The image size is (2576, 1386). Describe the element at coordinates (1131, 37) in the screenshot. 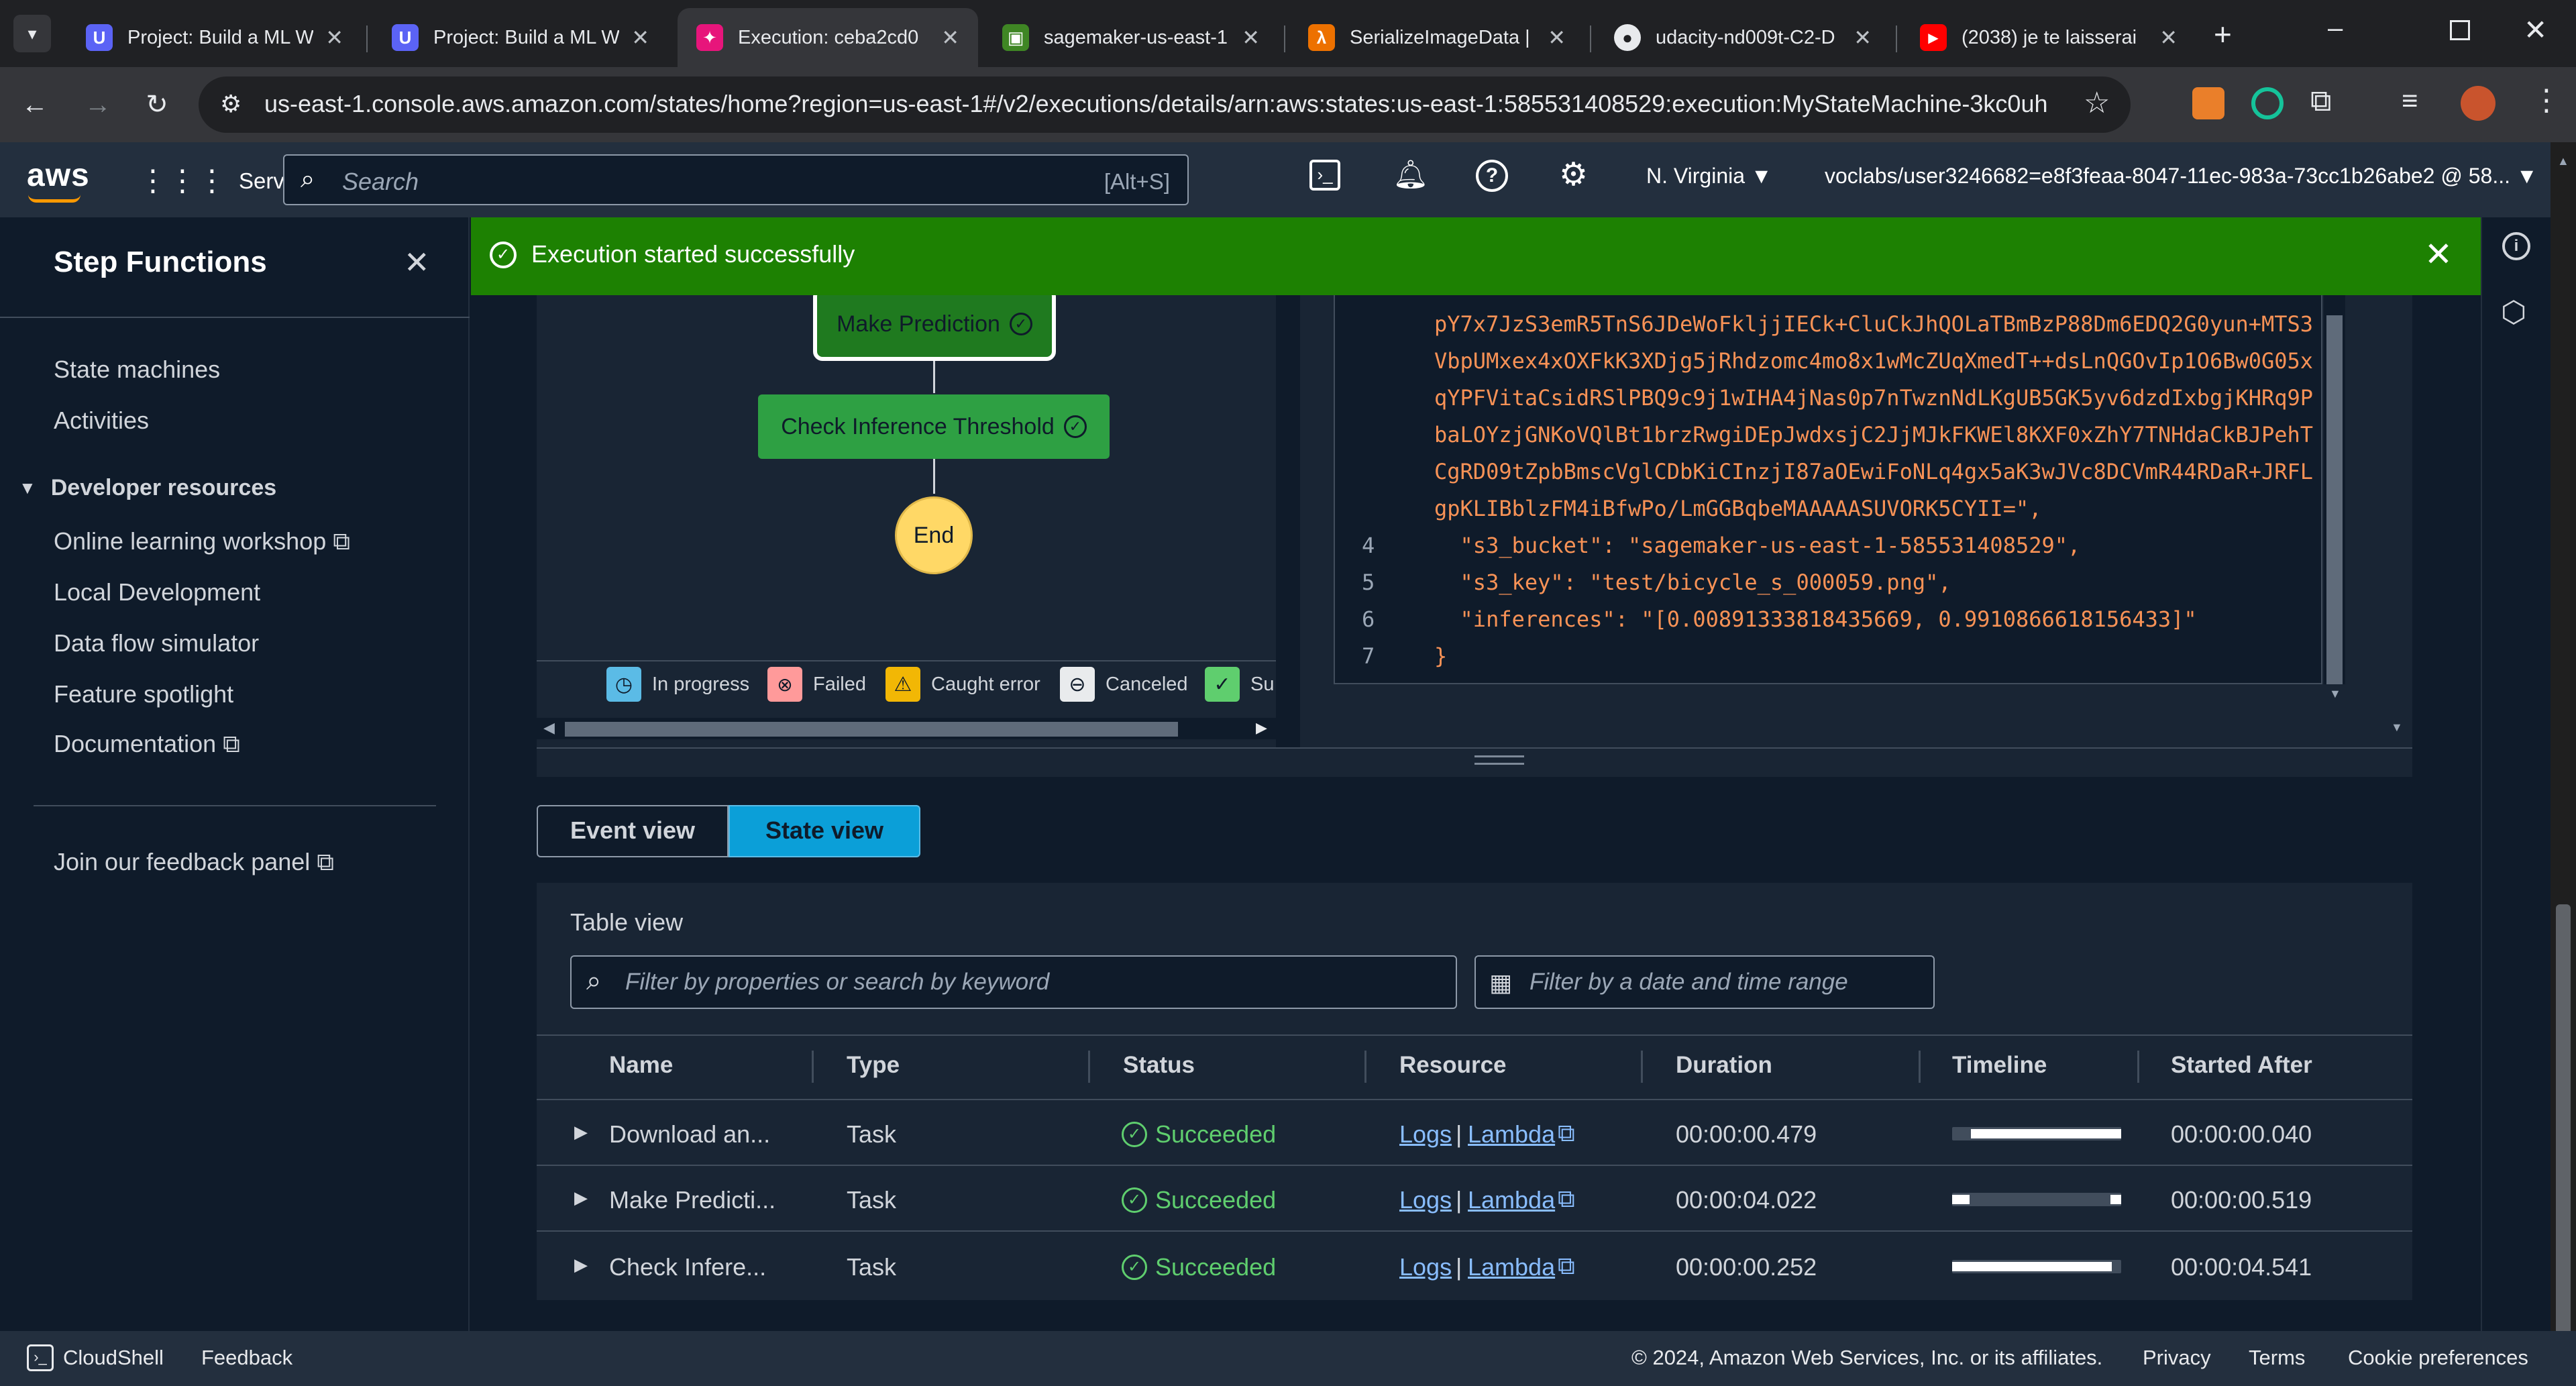

I see `browser-tab: ▣ sagemaker-us-east-1 ✕` at that location.